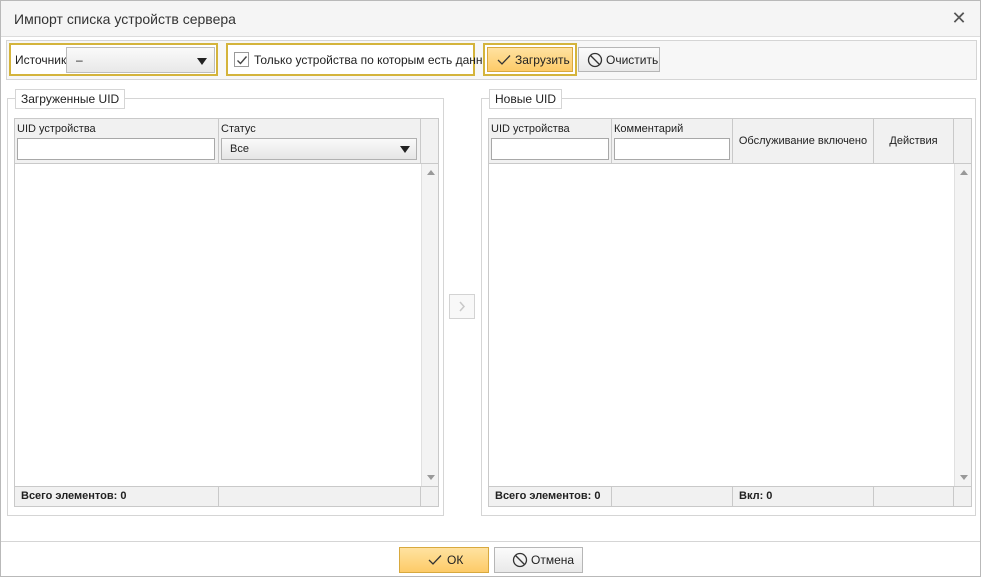 This screenshot has height=577, width=981. I want to click on status-filter-select: Все, so click(319, 149).